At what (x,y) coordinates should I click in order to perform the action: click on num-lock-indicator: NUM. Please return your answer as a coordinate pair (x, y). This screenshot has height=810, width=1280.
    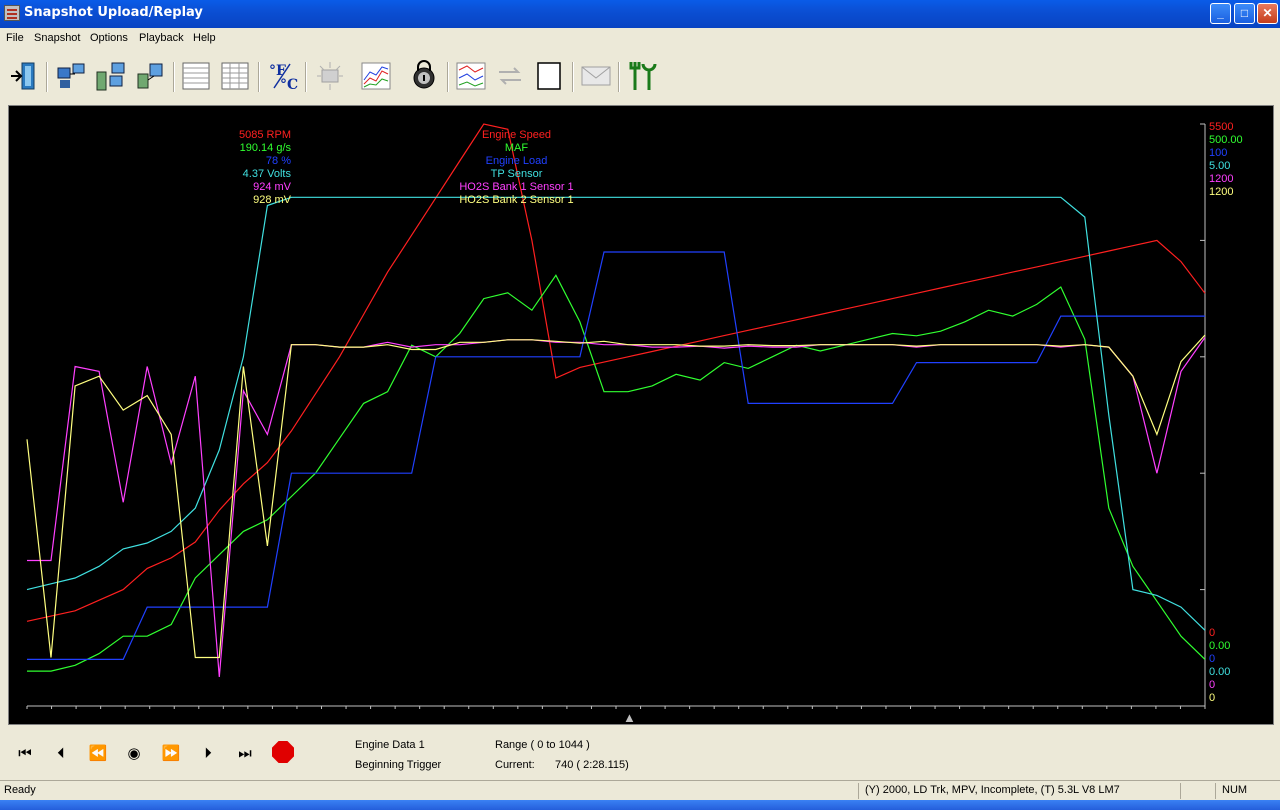
    Looking at the image, I should click on (1235, 790).